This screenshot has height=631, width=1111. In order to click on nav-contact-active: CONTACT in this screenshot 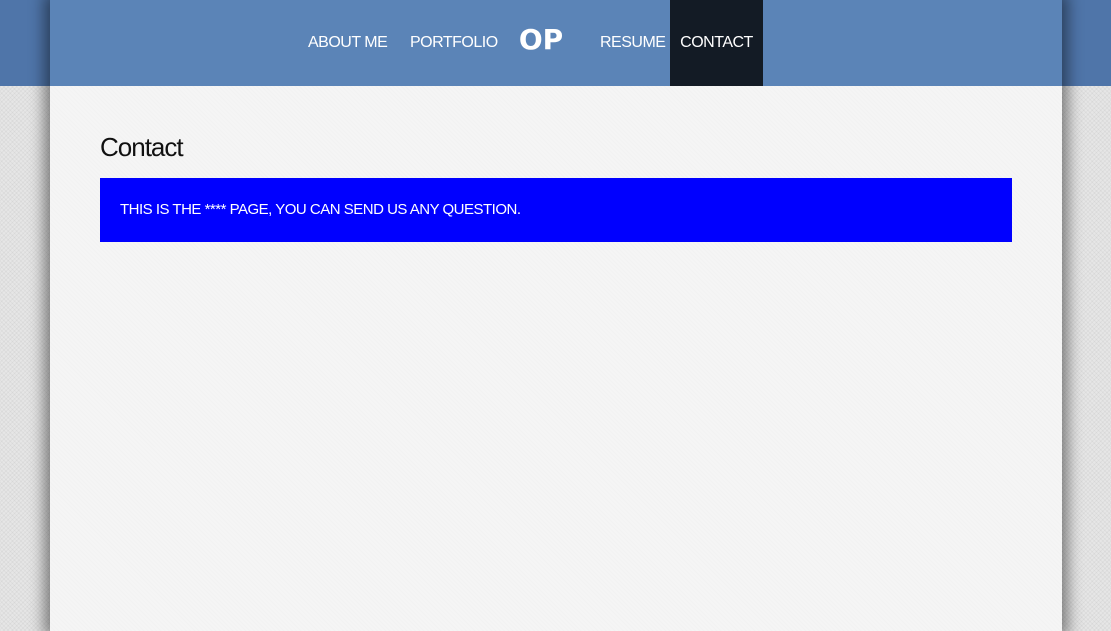, I will do `click(716, 43)`.